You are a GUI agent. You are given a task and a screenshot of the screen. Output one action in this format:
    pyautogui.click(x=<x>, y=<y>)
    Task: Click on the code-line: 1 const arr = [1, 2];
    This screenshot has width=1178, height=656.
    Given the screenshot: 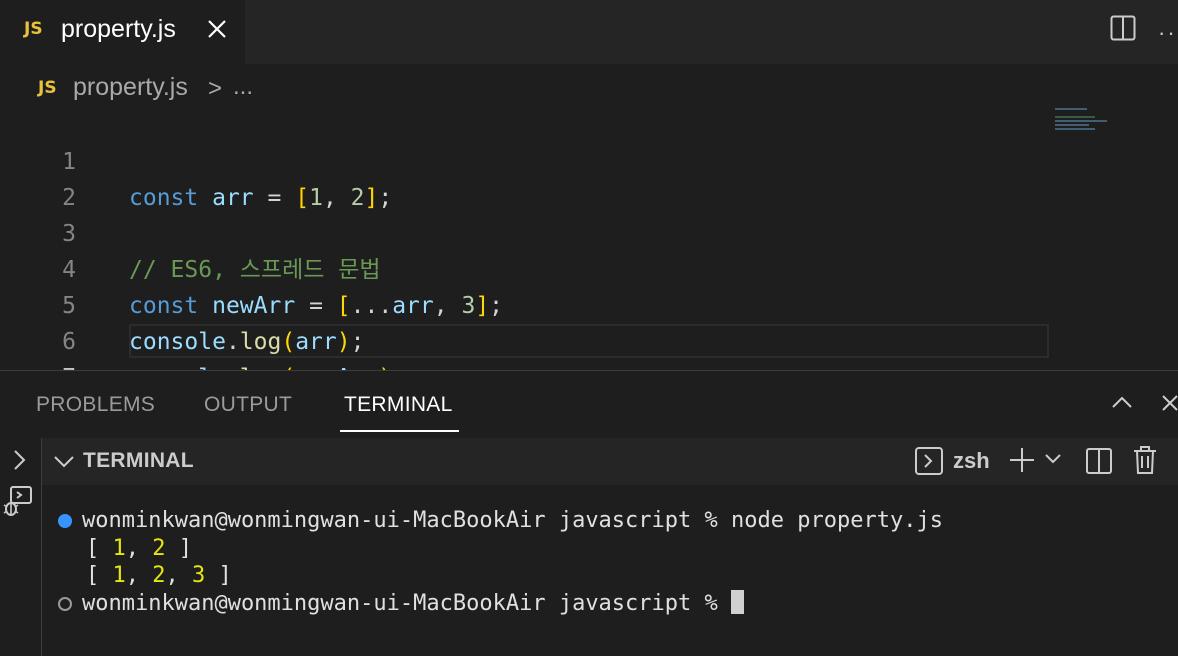 What is the action you would take?
    pyautogui.click(x=525, y=159)
    